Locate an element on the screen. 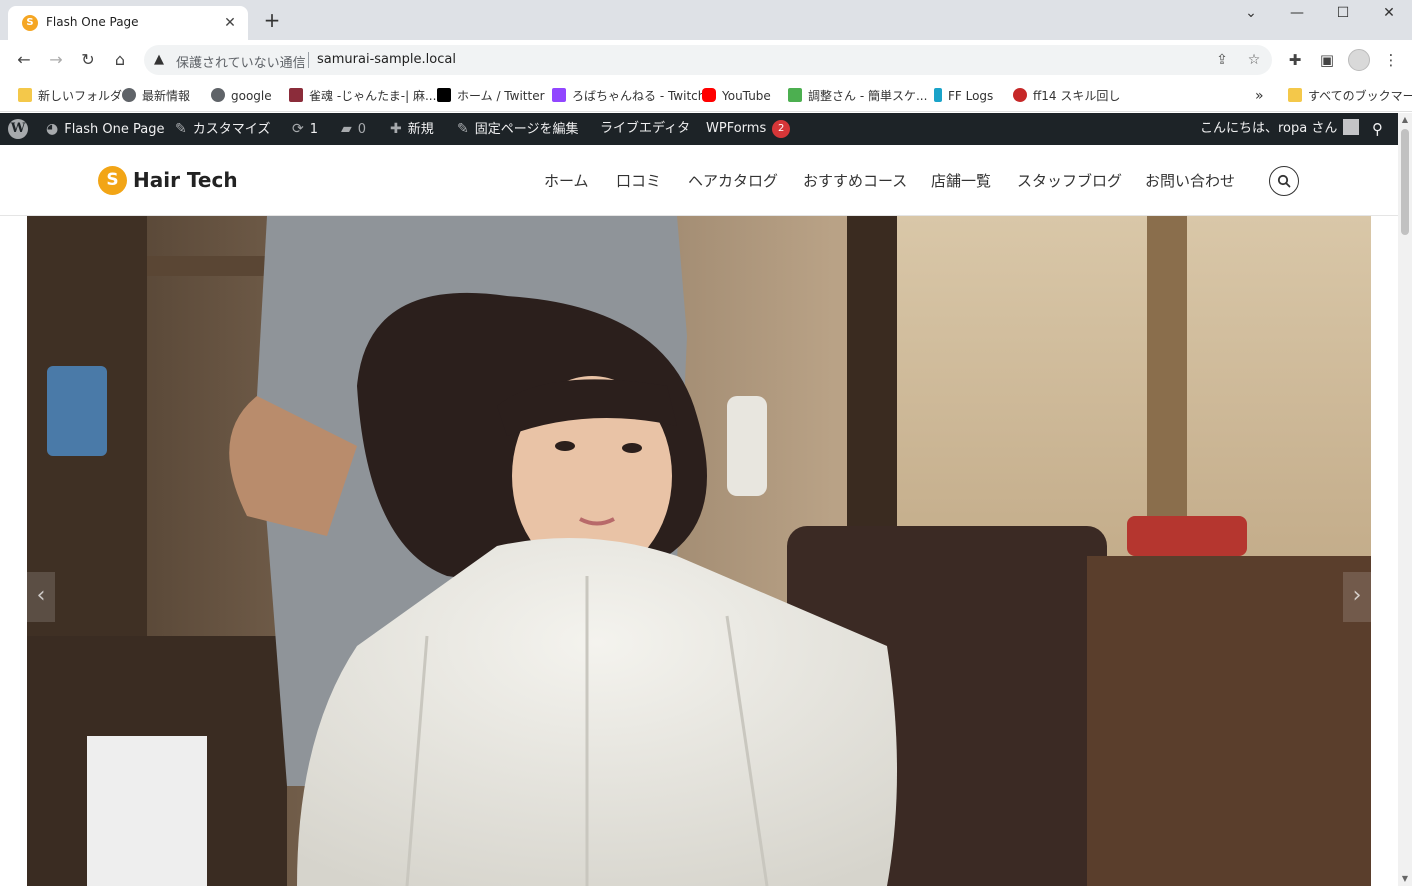 This screenshot has width=1412, height=886. home-button: ⌂ is located at coordinates (120, 60).